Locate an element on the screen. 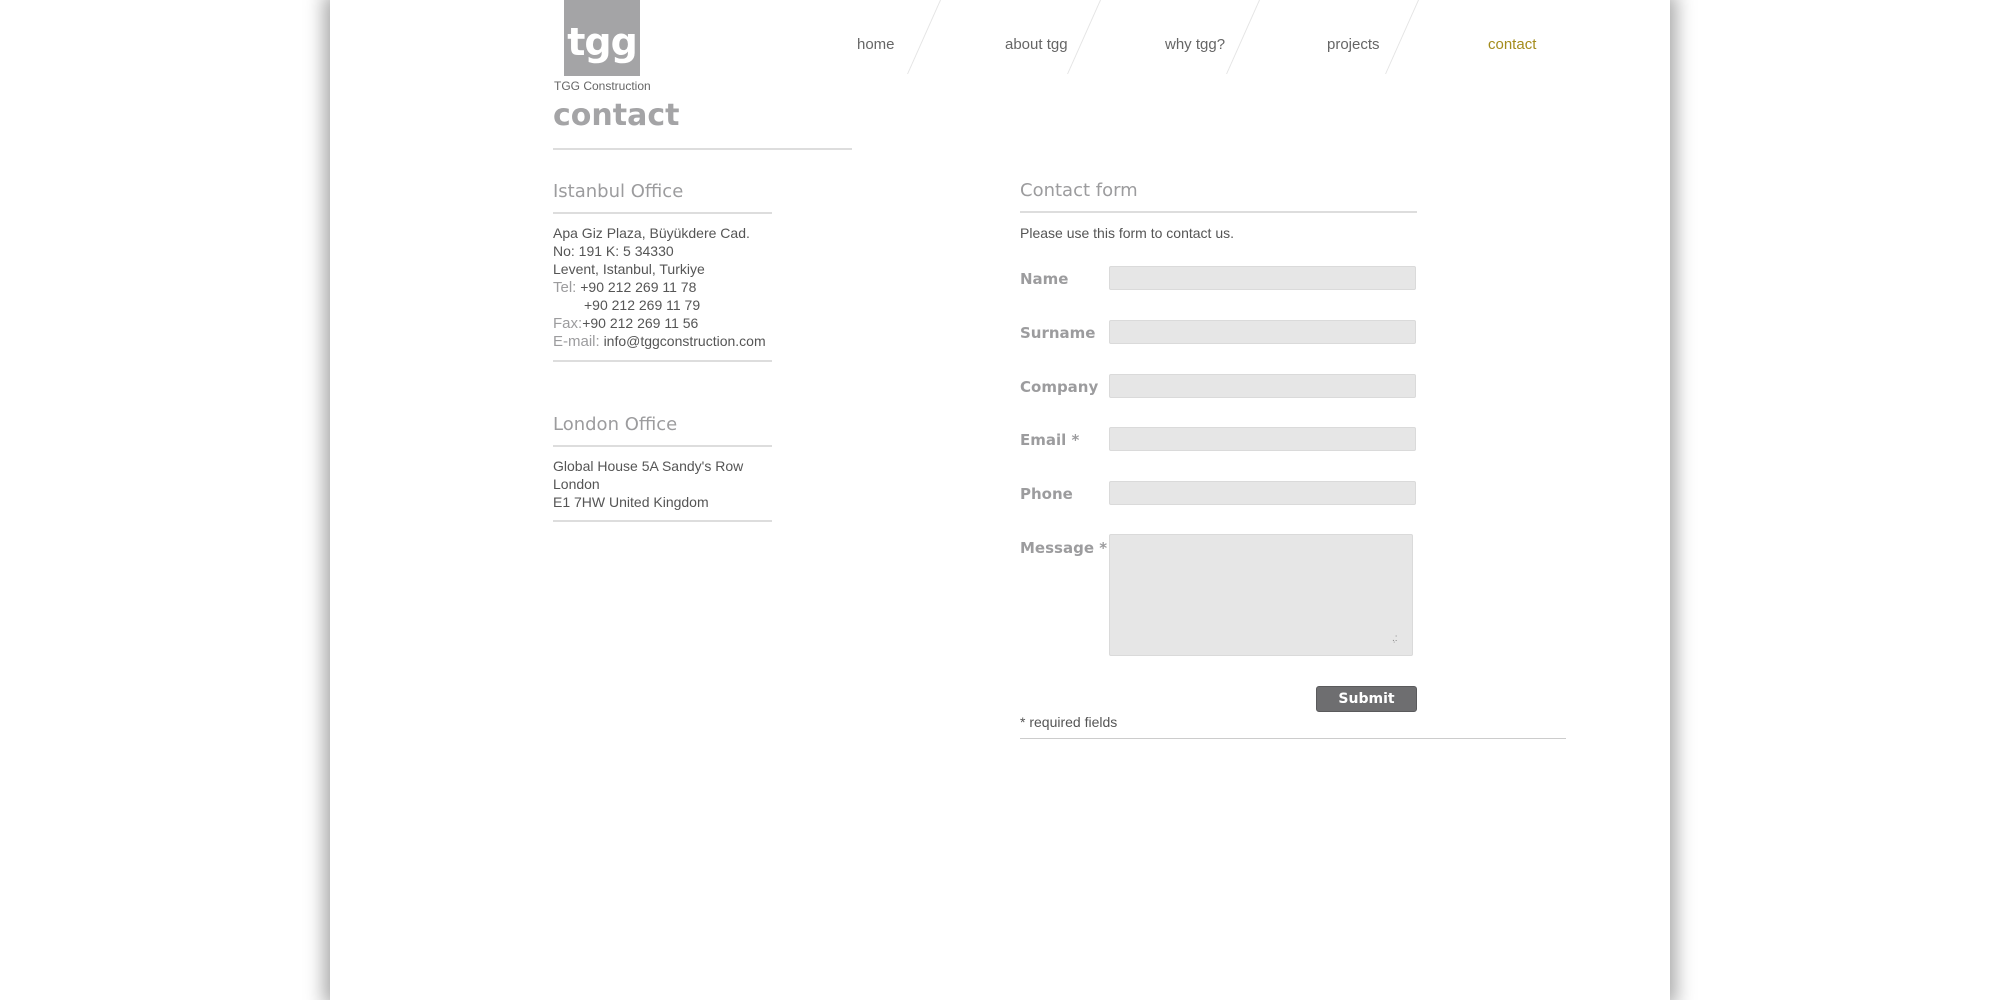 This screenshot has height=1000, width=2000. logo: tgg is located at coordinates (602, 38).